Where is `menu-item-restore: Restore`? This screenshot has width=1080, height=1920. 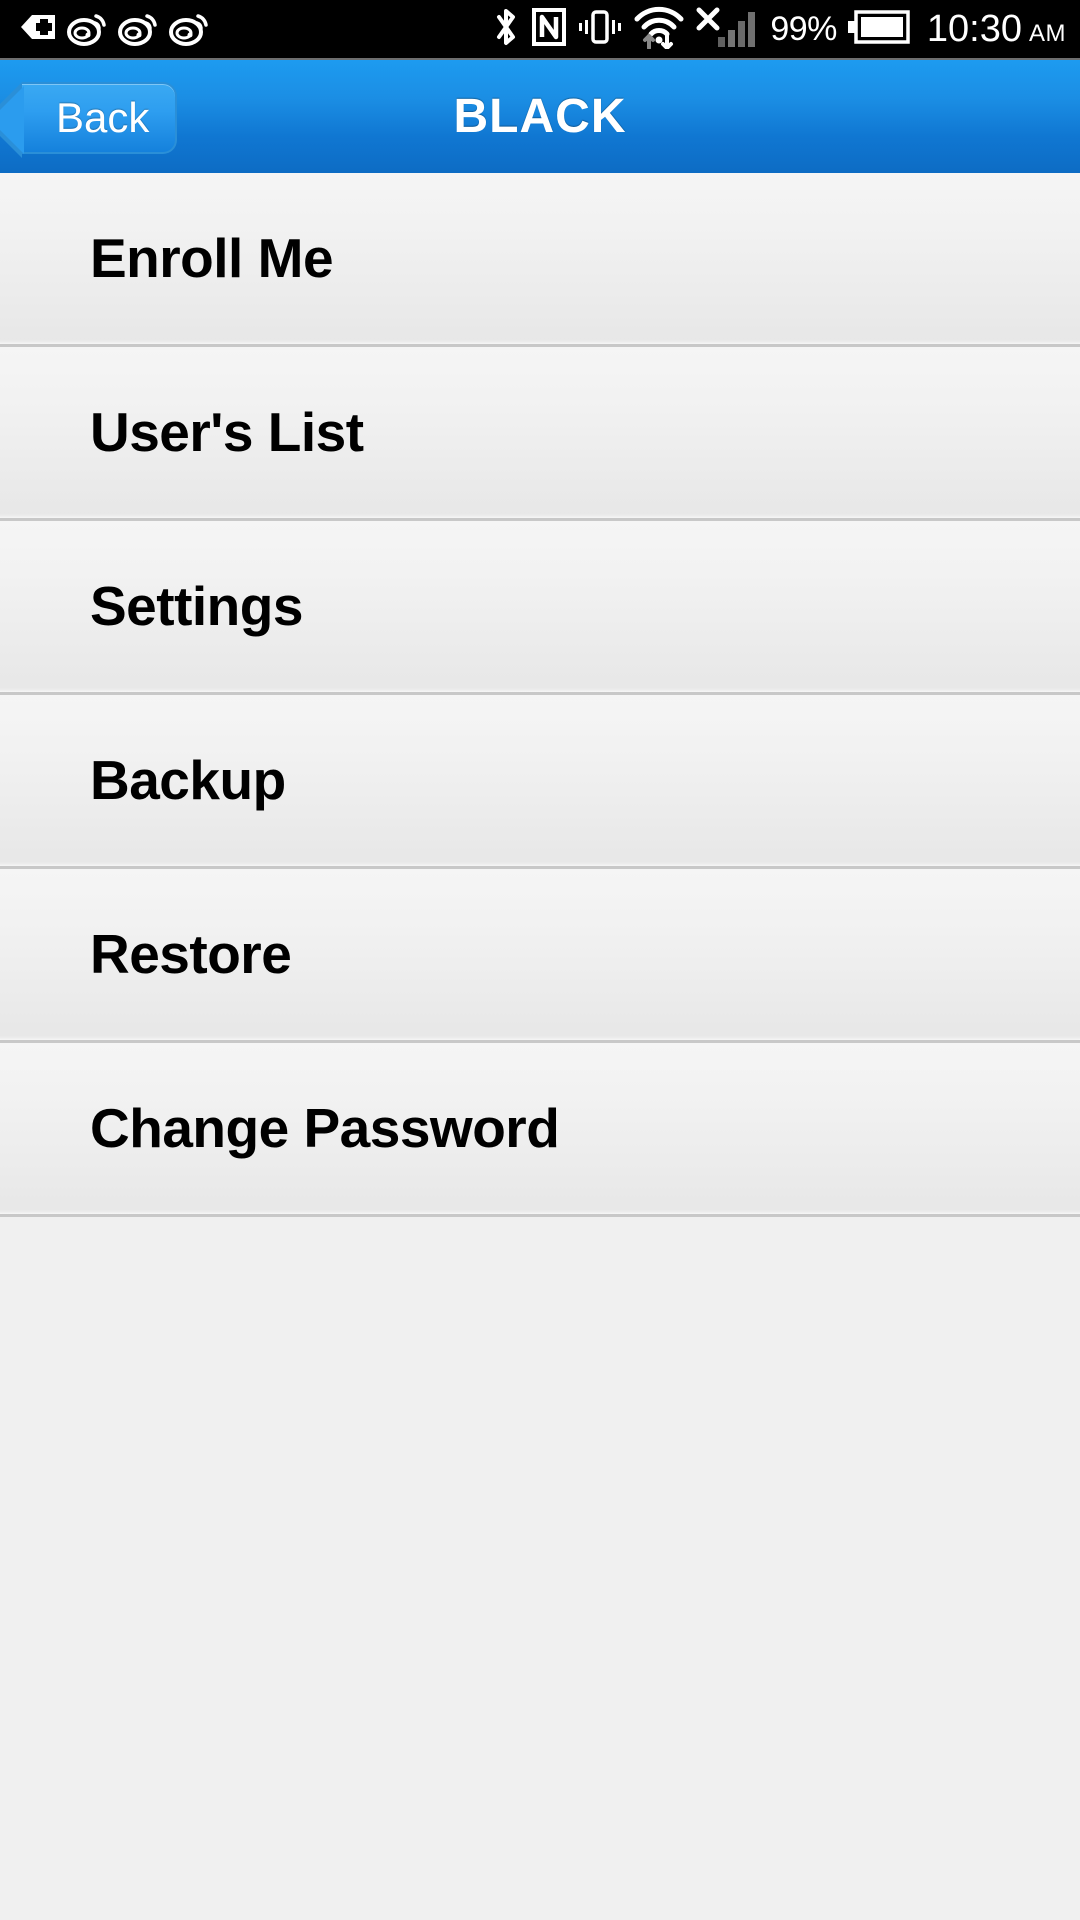
menu-item-restore: Restore is located at coordinates (540, 956).